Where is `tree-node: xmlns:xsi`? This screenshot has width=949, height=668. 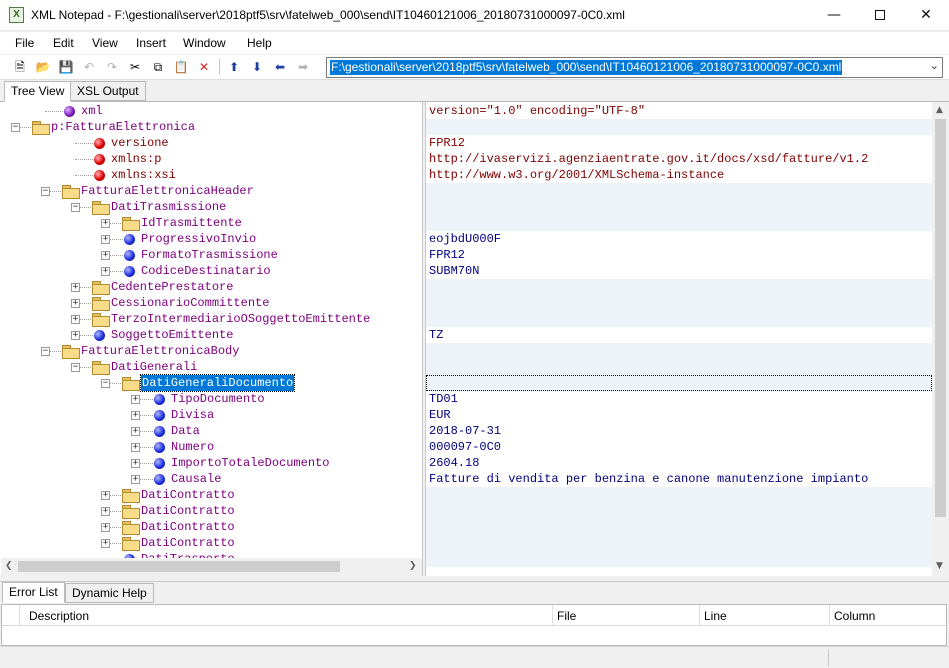 tree-node: xmlns:xsi is located at coordinates (211, 175).